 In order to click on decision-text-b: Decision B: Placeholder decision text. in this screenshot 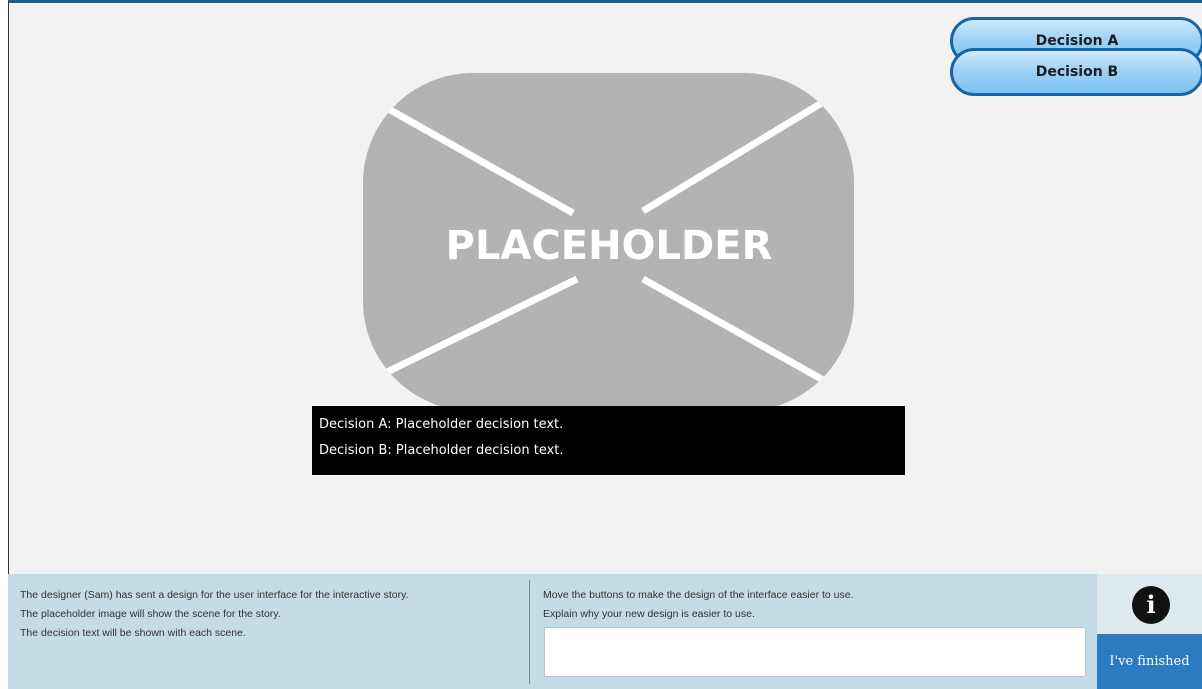, I will do `click(441, 450)`.